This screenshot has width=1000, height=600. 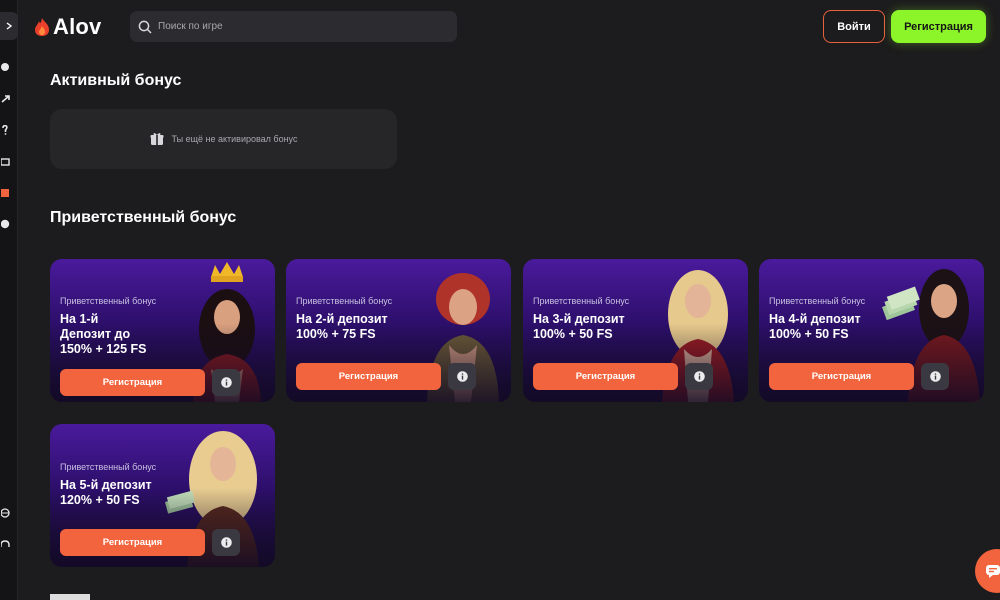 What do you see at coordinates (993, 571) in the screenshot?
I see `chat-icon` at bounding box center [993, 571].